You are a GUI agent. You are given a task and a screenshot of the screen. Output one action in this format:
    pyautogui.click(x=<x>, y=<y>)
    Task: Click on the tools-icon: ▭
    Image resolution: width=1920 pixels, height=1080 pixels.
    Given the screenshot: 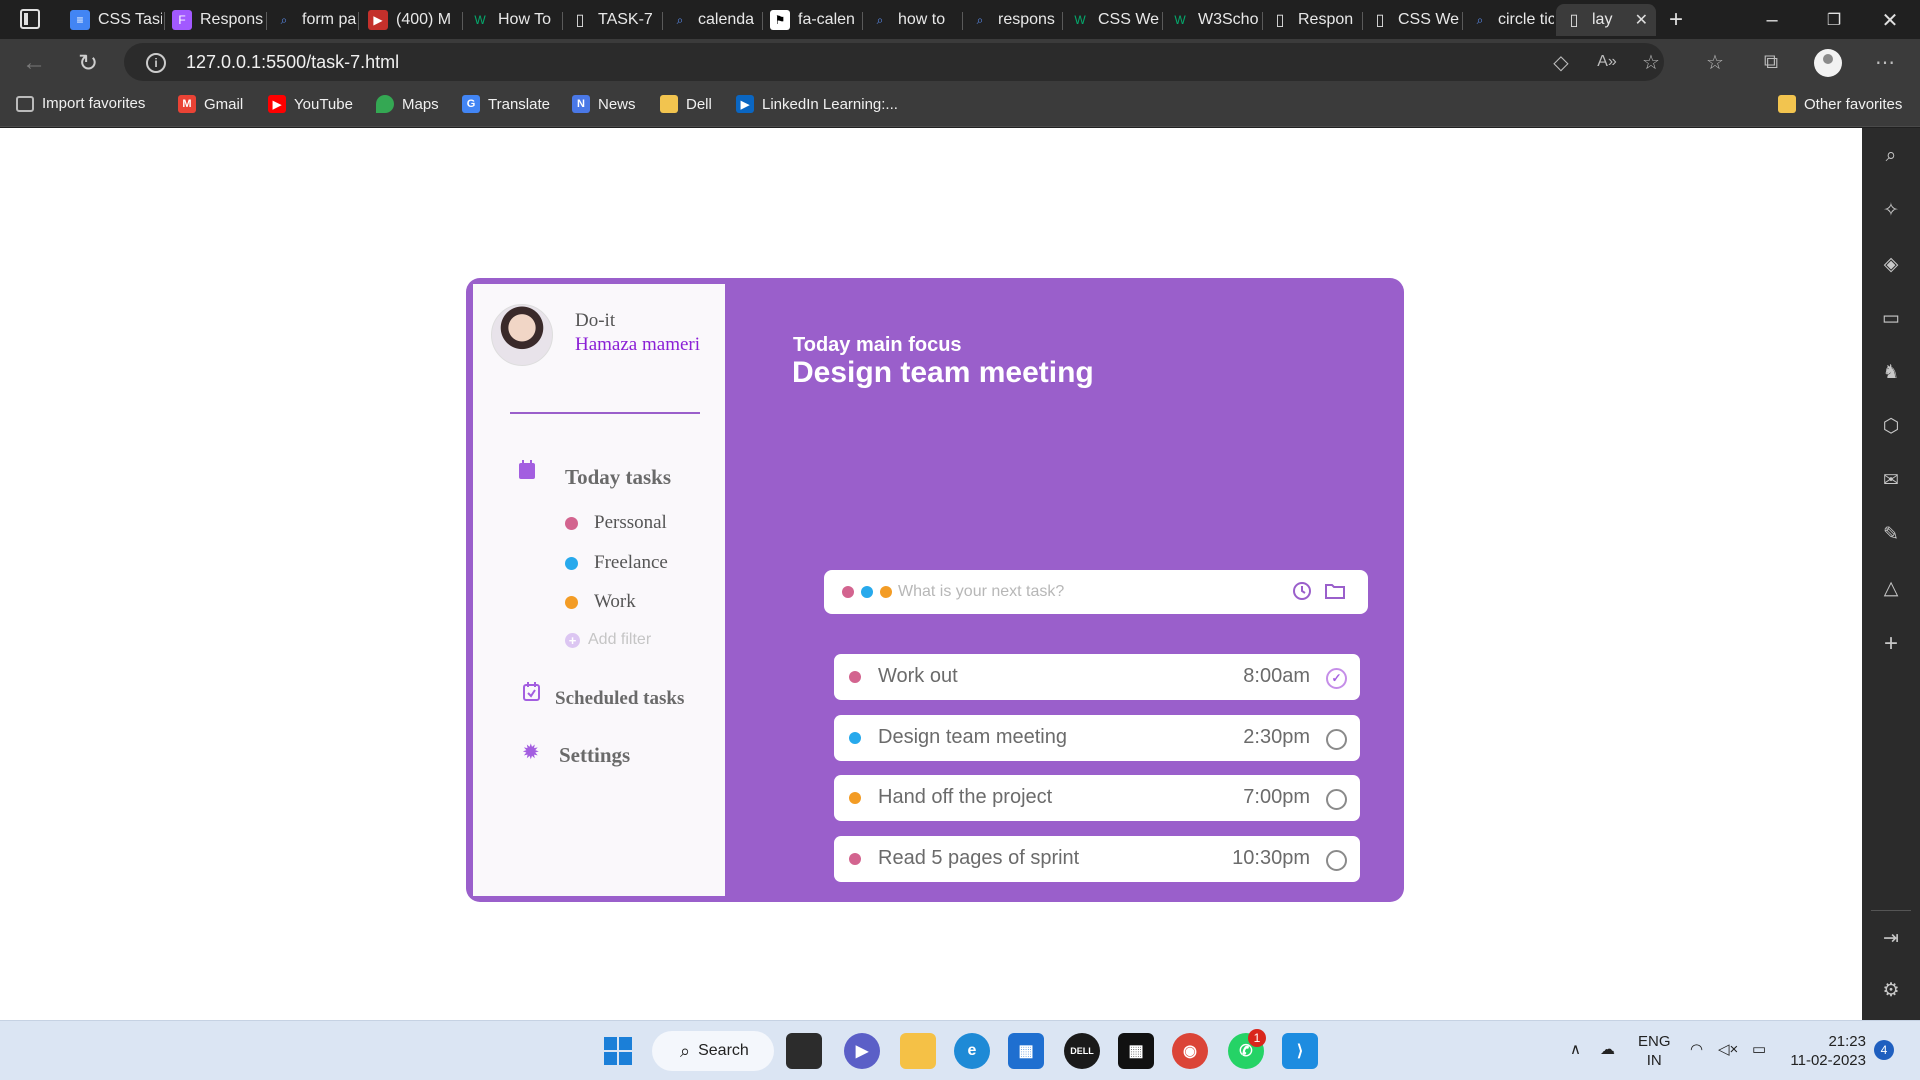 What is the action you would take?
    pyautogui.click(x=1891, y=318)
    